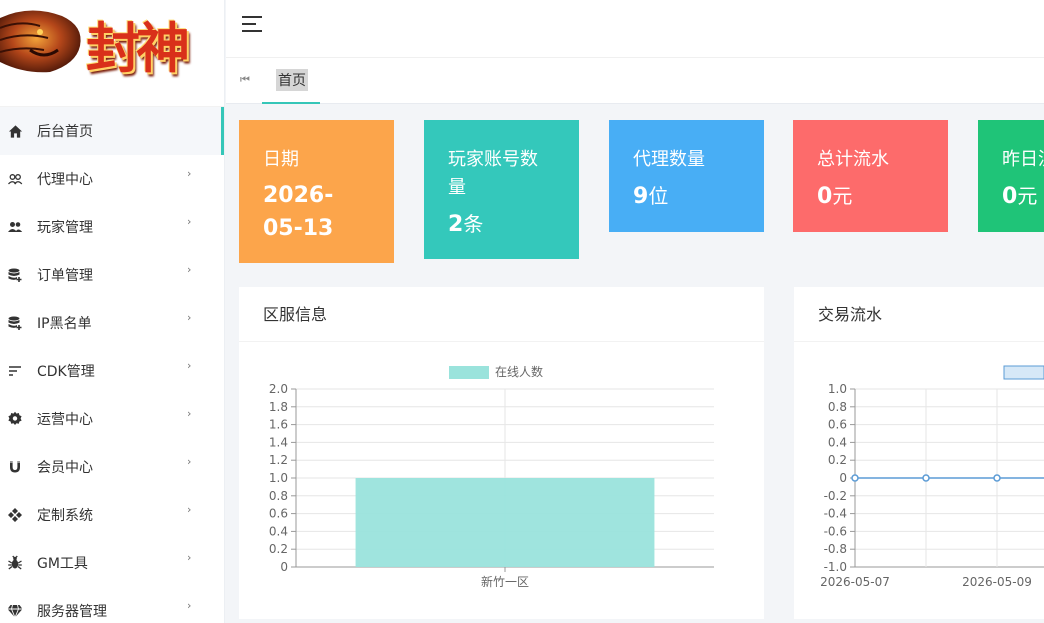 Image resolution: width=1044 pixels, height=623 pixels. What do you see at coordinates (835, 531) in the screenshot?
I see `y-tick-label: -0.6` at bounding box center [835, 531].